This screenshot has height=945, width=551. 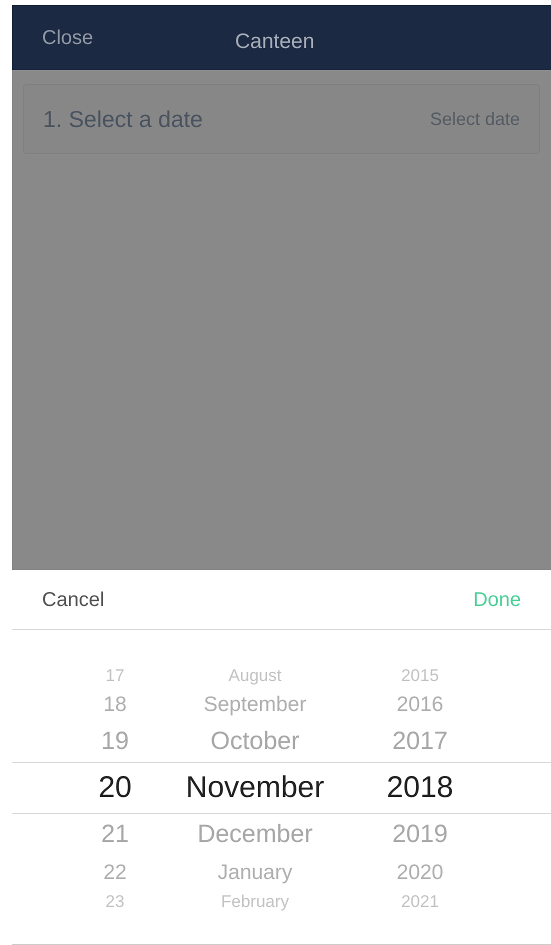 What do you see at coordinates (255, 788) in the screenshot?
I see `month-option: November` at bounding box center [255, 788].